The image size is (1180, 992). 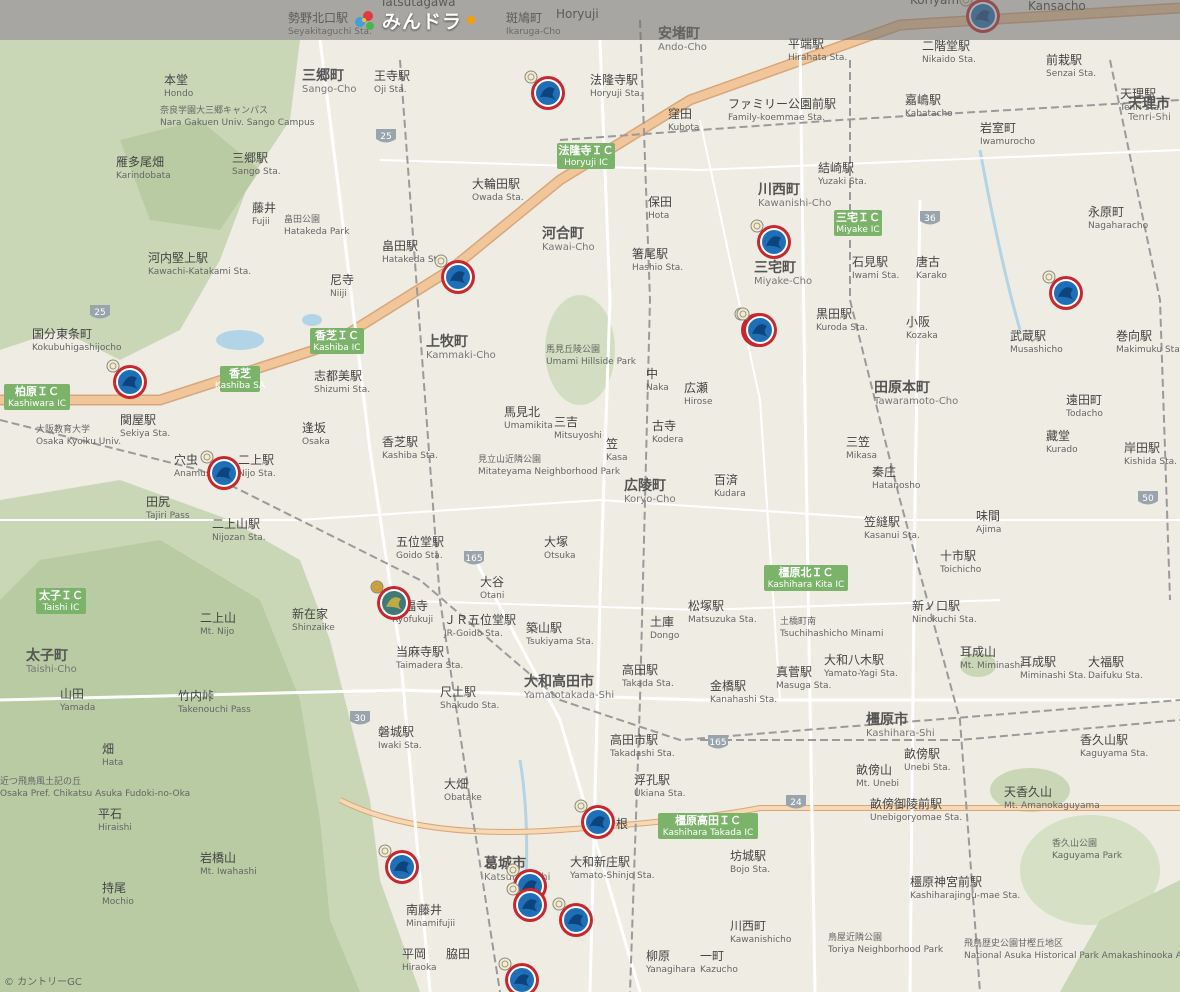 I want to click on station-label-name-en: JR-Goido Sta., so click(x=473, y=634).